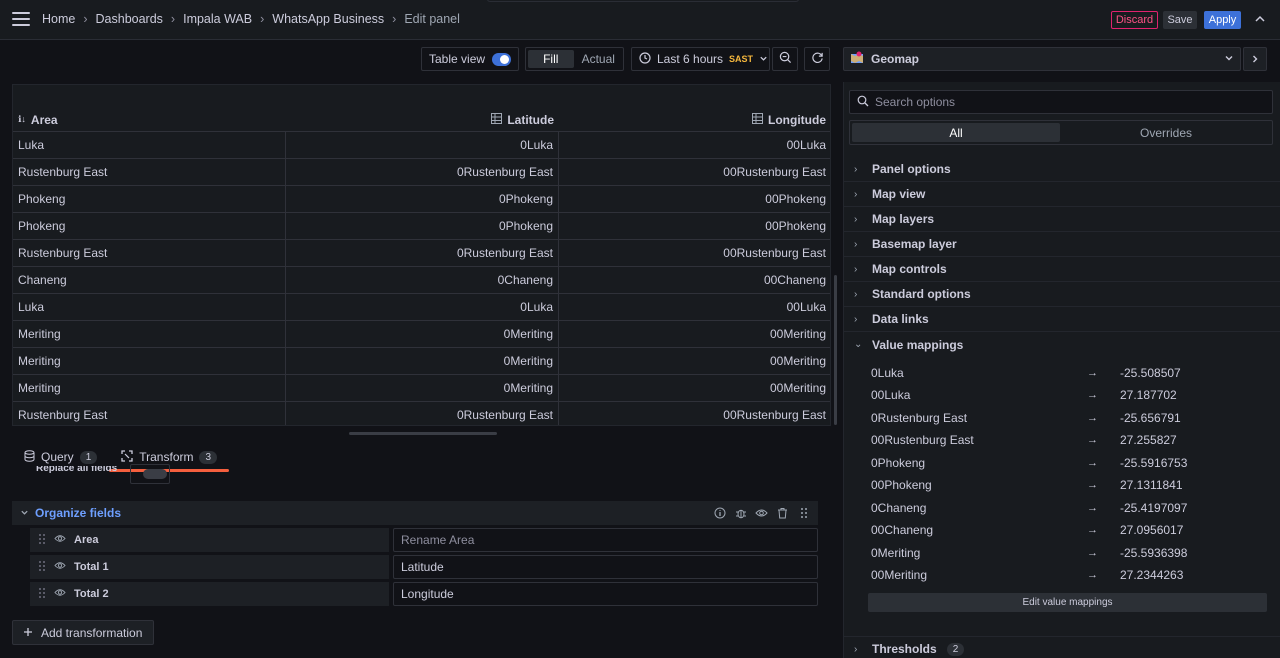 Image resolution: width=1280 pixels, height=658 pixels. What do you see at coordinates (501, 59) in the screenshot?
I see `table-view-switch` at bounding box center [501, 59].